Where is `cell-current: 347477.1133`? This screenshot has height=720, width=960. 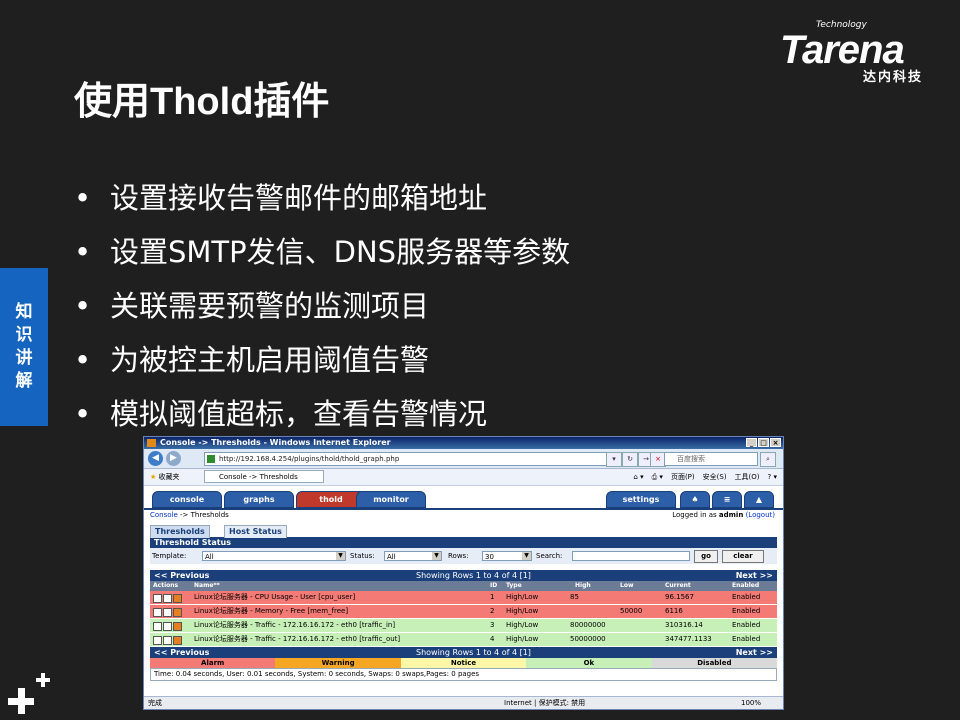
cell-current: 347477.1133 is located at coordinates (688, 639).